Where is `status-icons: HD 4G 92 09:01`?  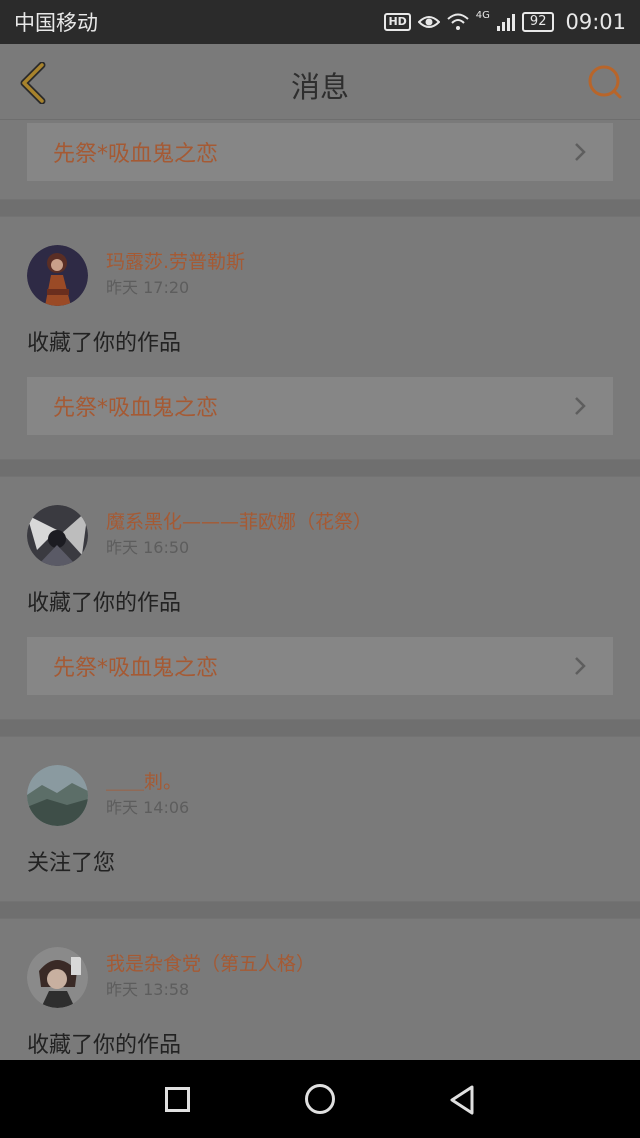
status-icons: HD 4G 92 09:01 is located at coordinates (505, 22).